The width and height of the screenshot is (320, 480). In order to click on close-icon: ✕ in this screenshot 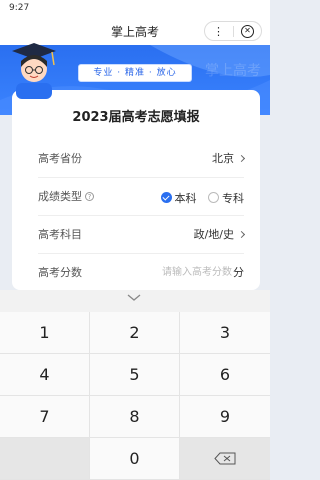, I will do `click(247, 31)`.